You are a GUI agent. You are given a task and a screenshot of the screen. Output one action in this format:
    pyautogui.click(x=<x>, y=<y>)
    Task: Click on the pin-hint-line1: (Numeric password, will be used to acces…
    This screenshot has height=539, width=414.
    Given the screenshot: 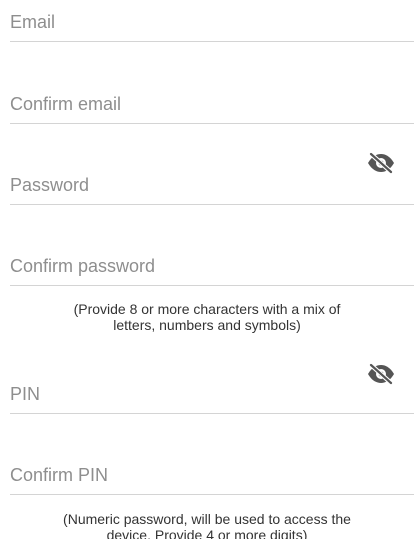 What is the action you would take?
    pyautogui.click(x=207, y=519)
    